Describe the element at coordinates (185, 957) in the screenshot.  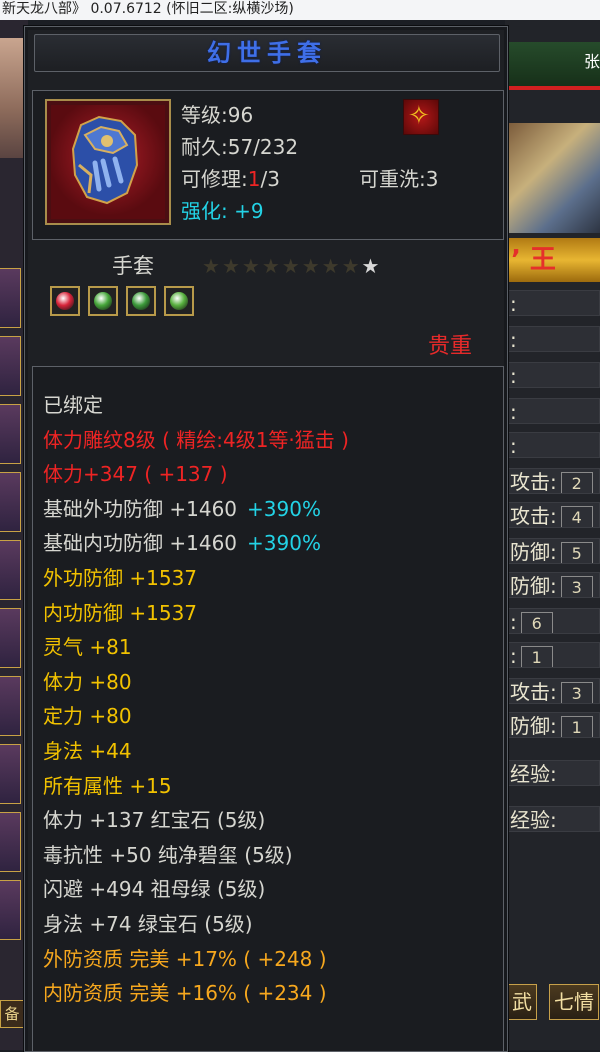
I see `attribute-line: 外防资质 完美 +17% ( +248 )` at that location.